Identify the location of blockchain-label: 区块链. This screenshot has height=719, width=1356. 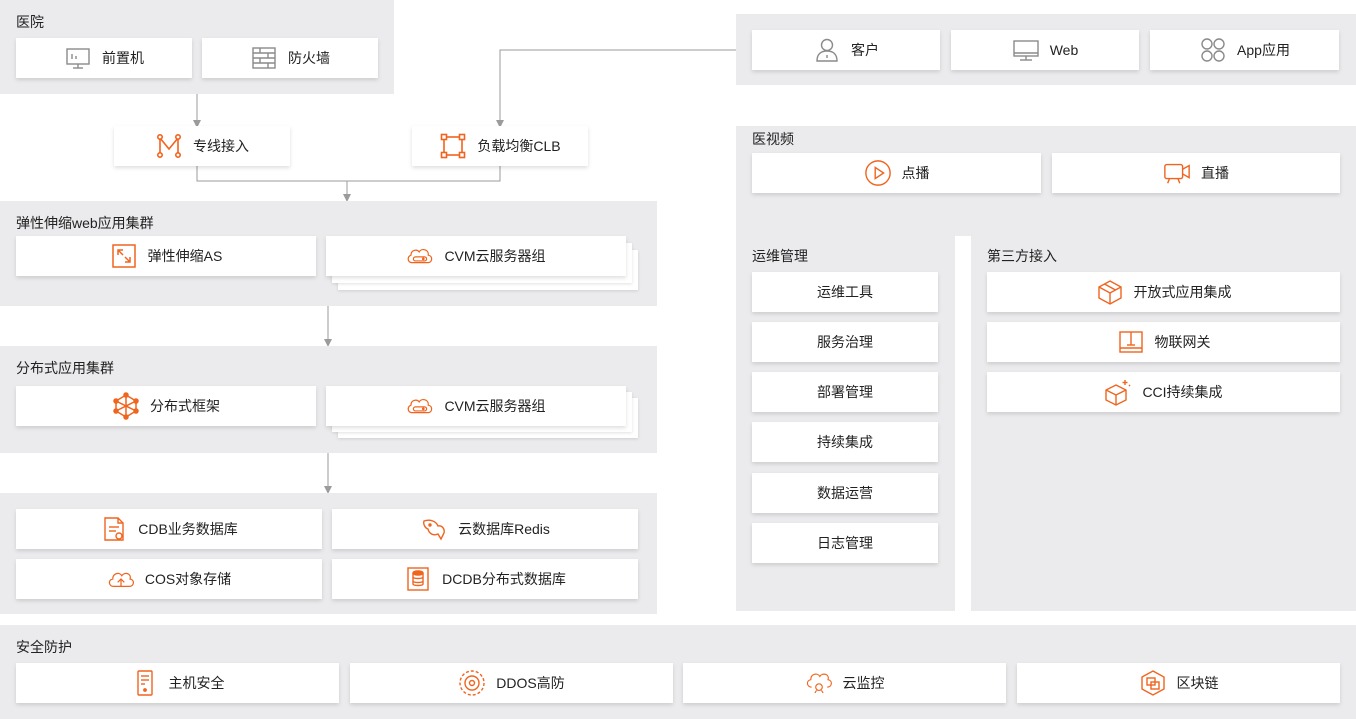
(1197, 683).